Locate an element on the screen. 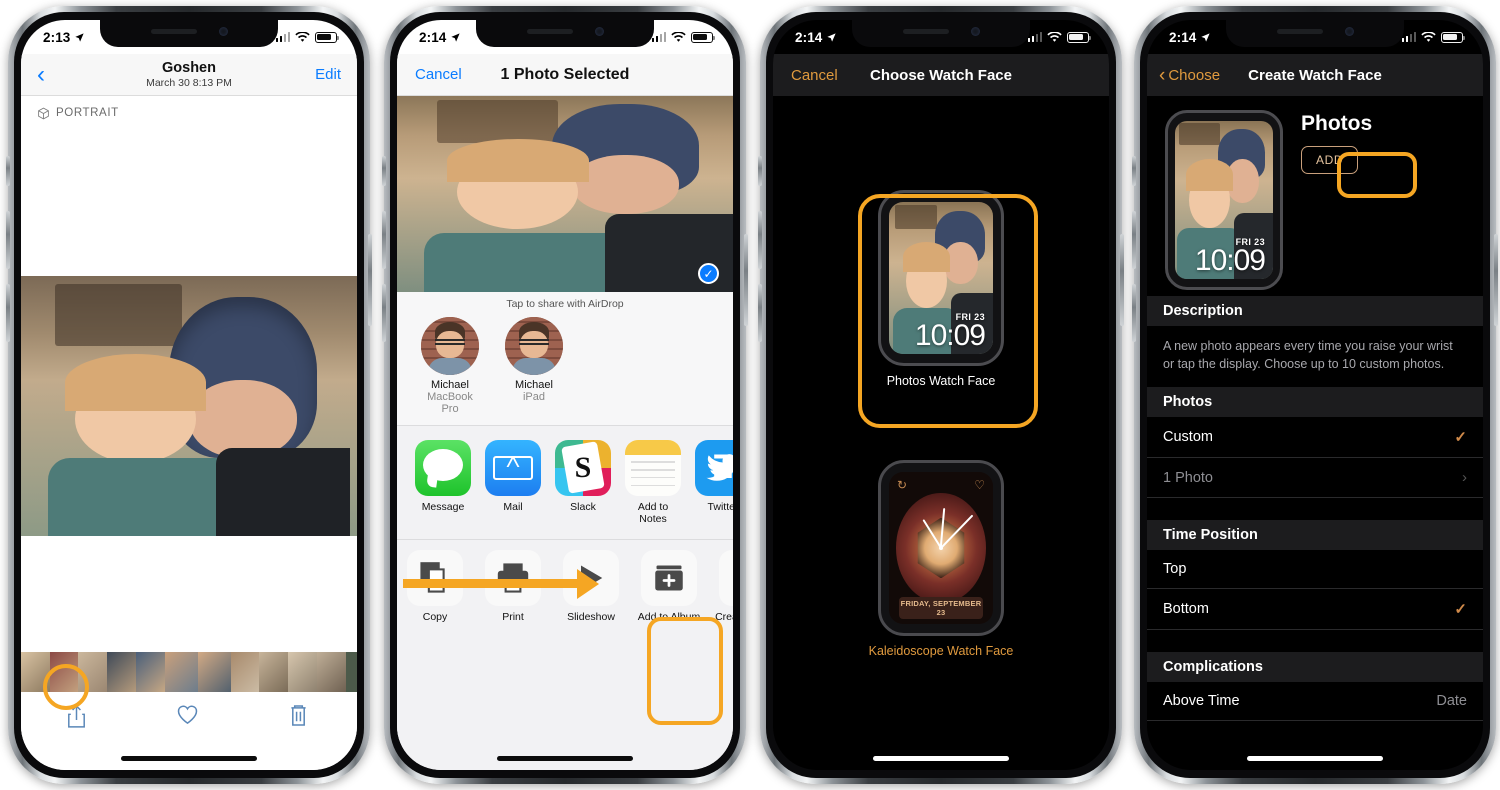 This screenshot has height=790, width=1500. row-above-time: Above Time Date is located at coordinates (1315, 702).